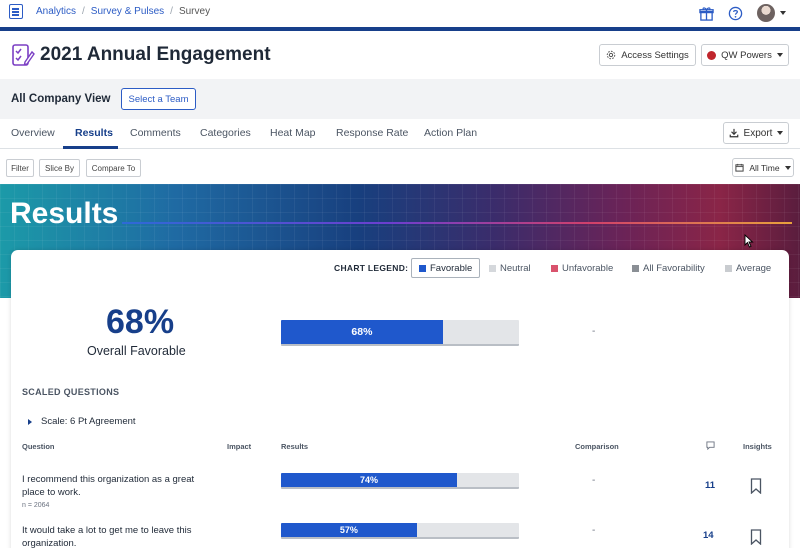  Describe the element at coordinates (127, 11) in the screenshot. I see `breadcrumb-survey-pulses: Survey & Pulses` at that location.